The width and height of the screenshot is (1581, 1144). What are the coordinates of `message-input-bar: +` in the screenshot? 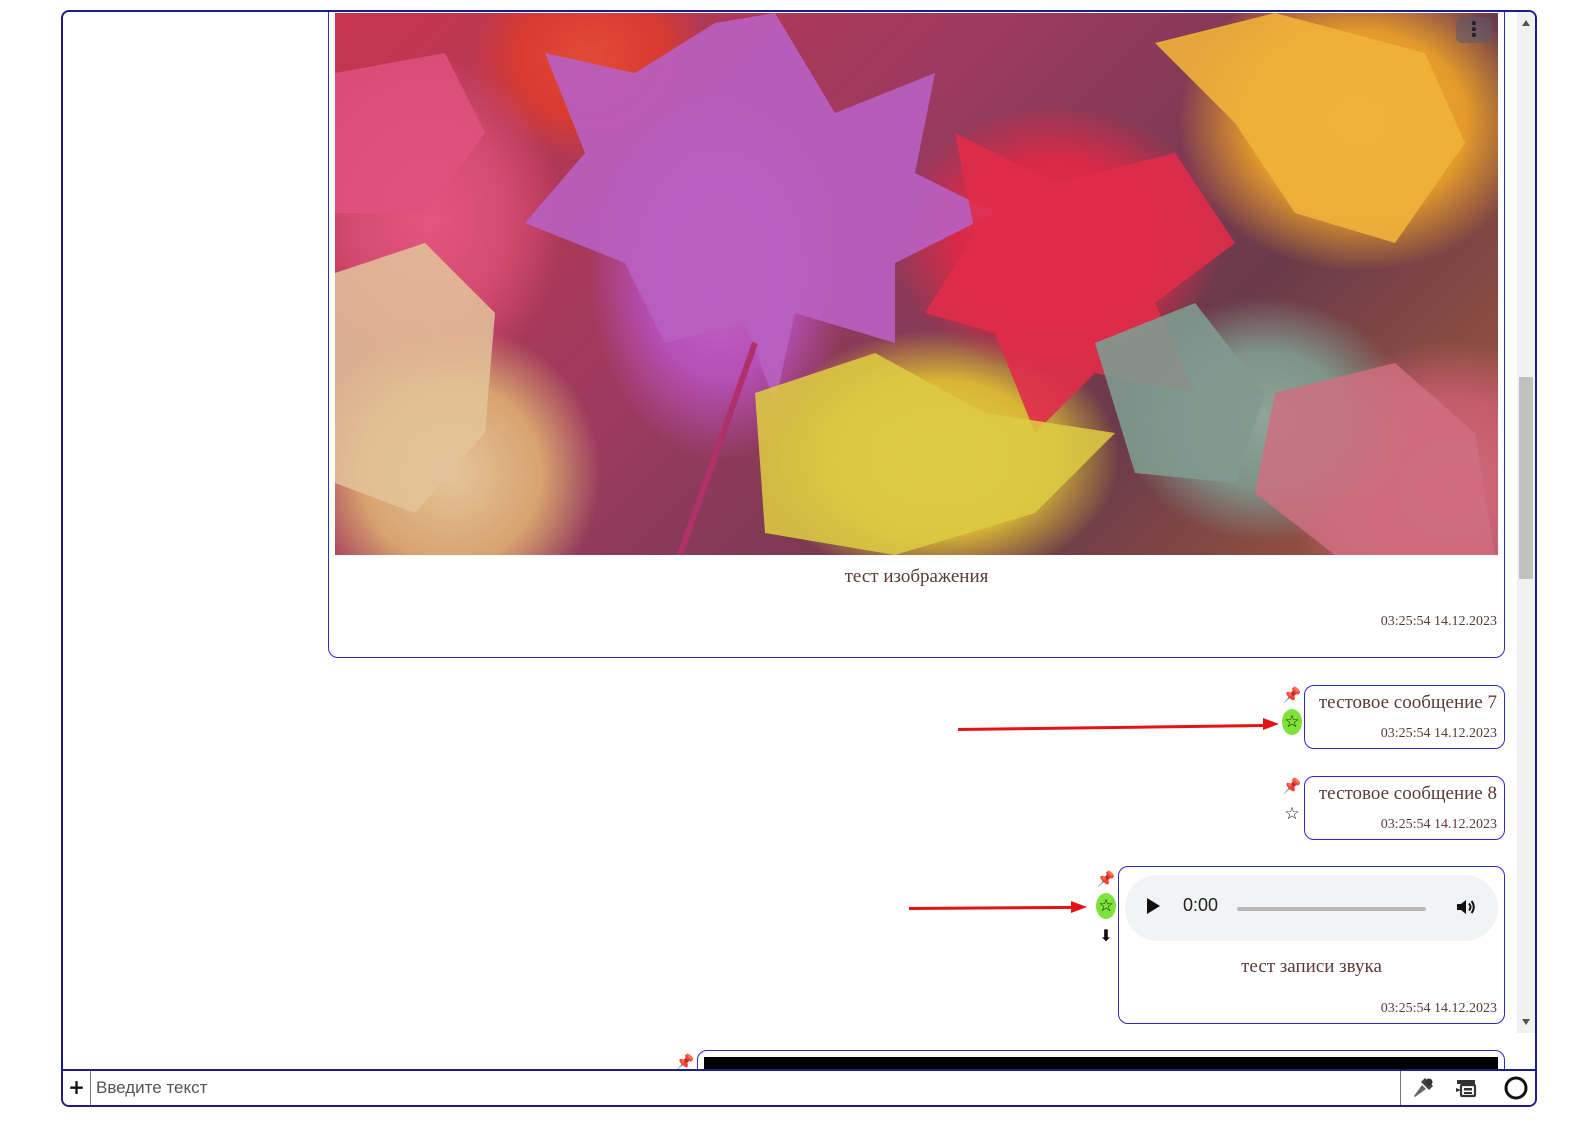 It's located at (799, 1087).